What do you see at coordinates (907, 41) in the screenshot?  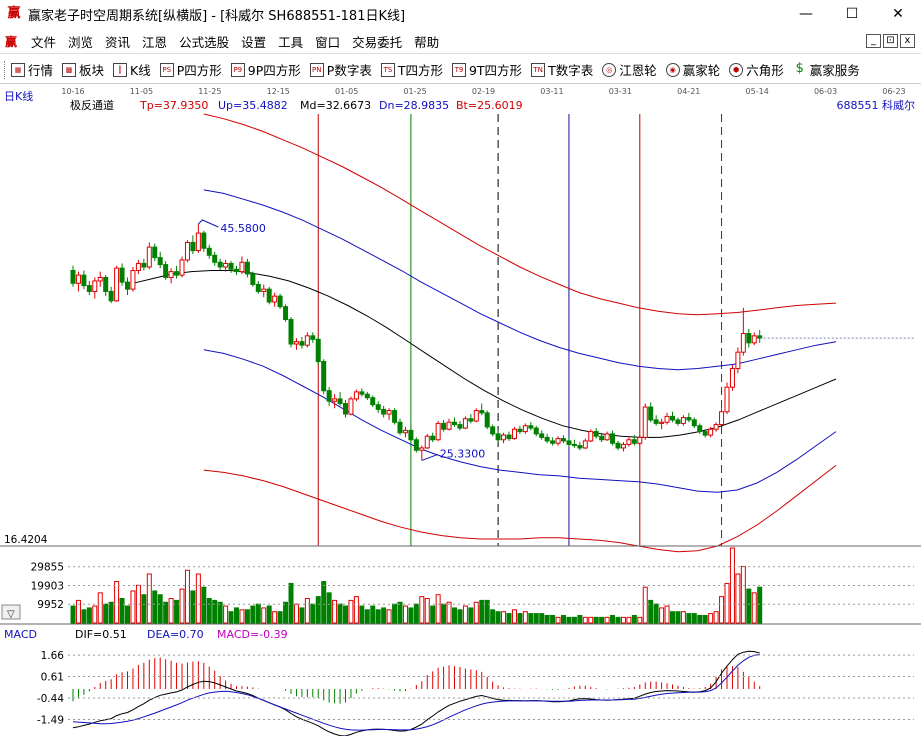 I see `mdi-close-button: x` at bounding box center [907, 41].